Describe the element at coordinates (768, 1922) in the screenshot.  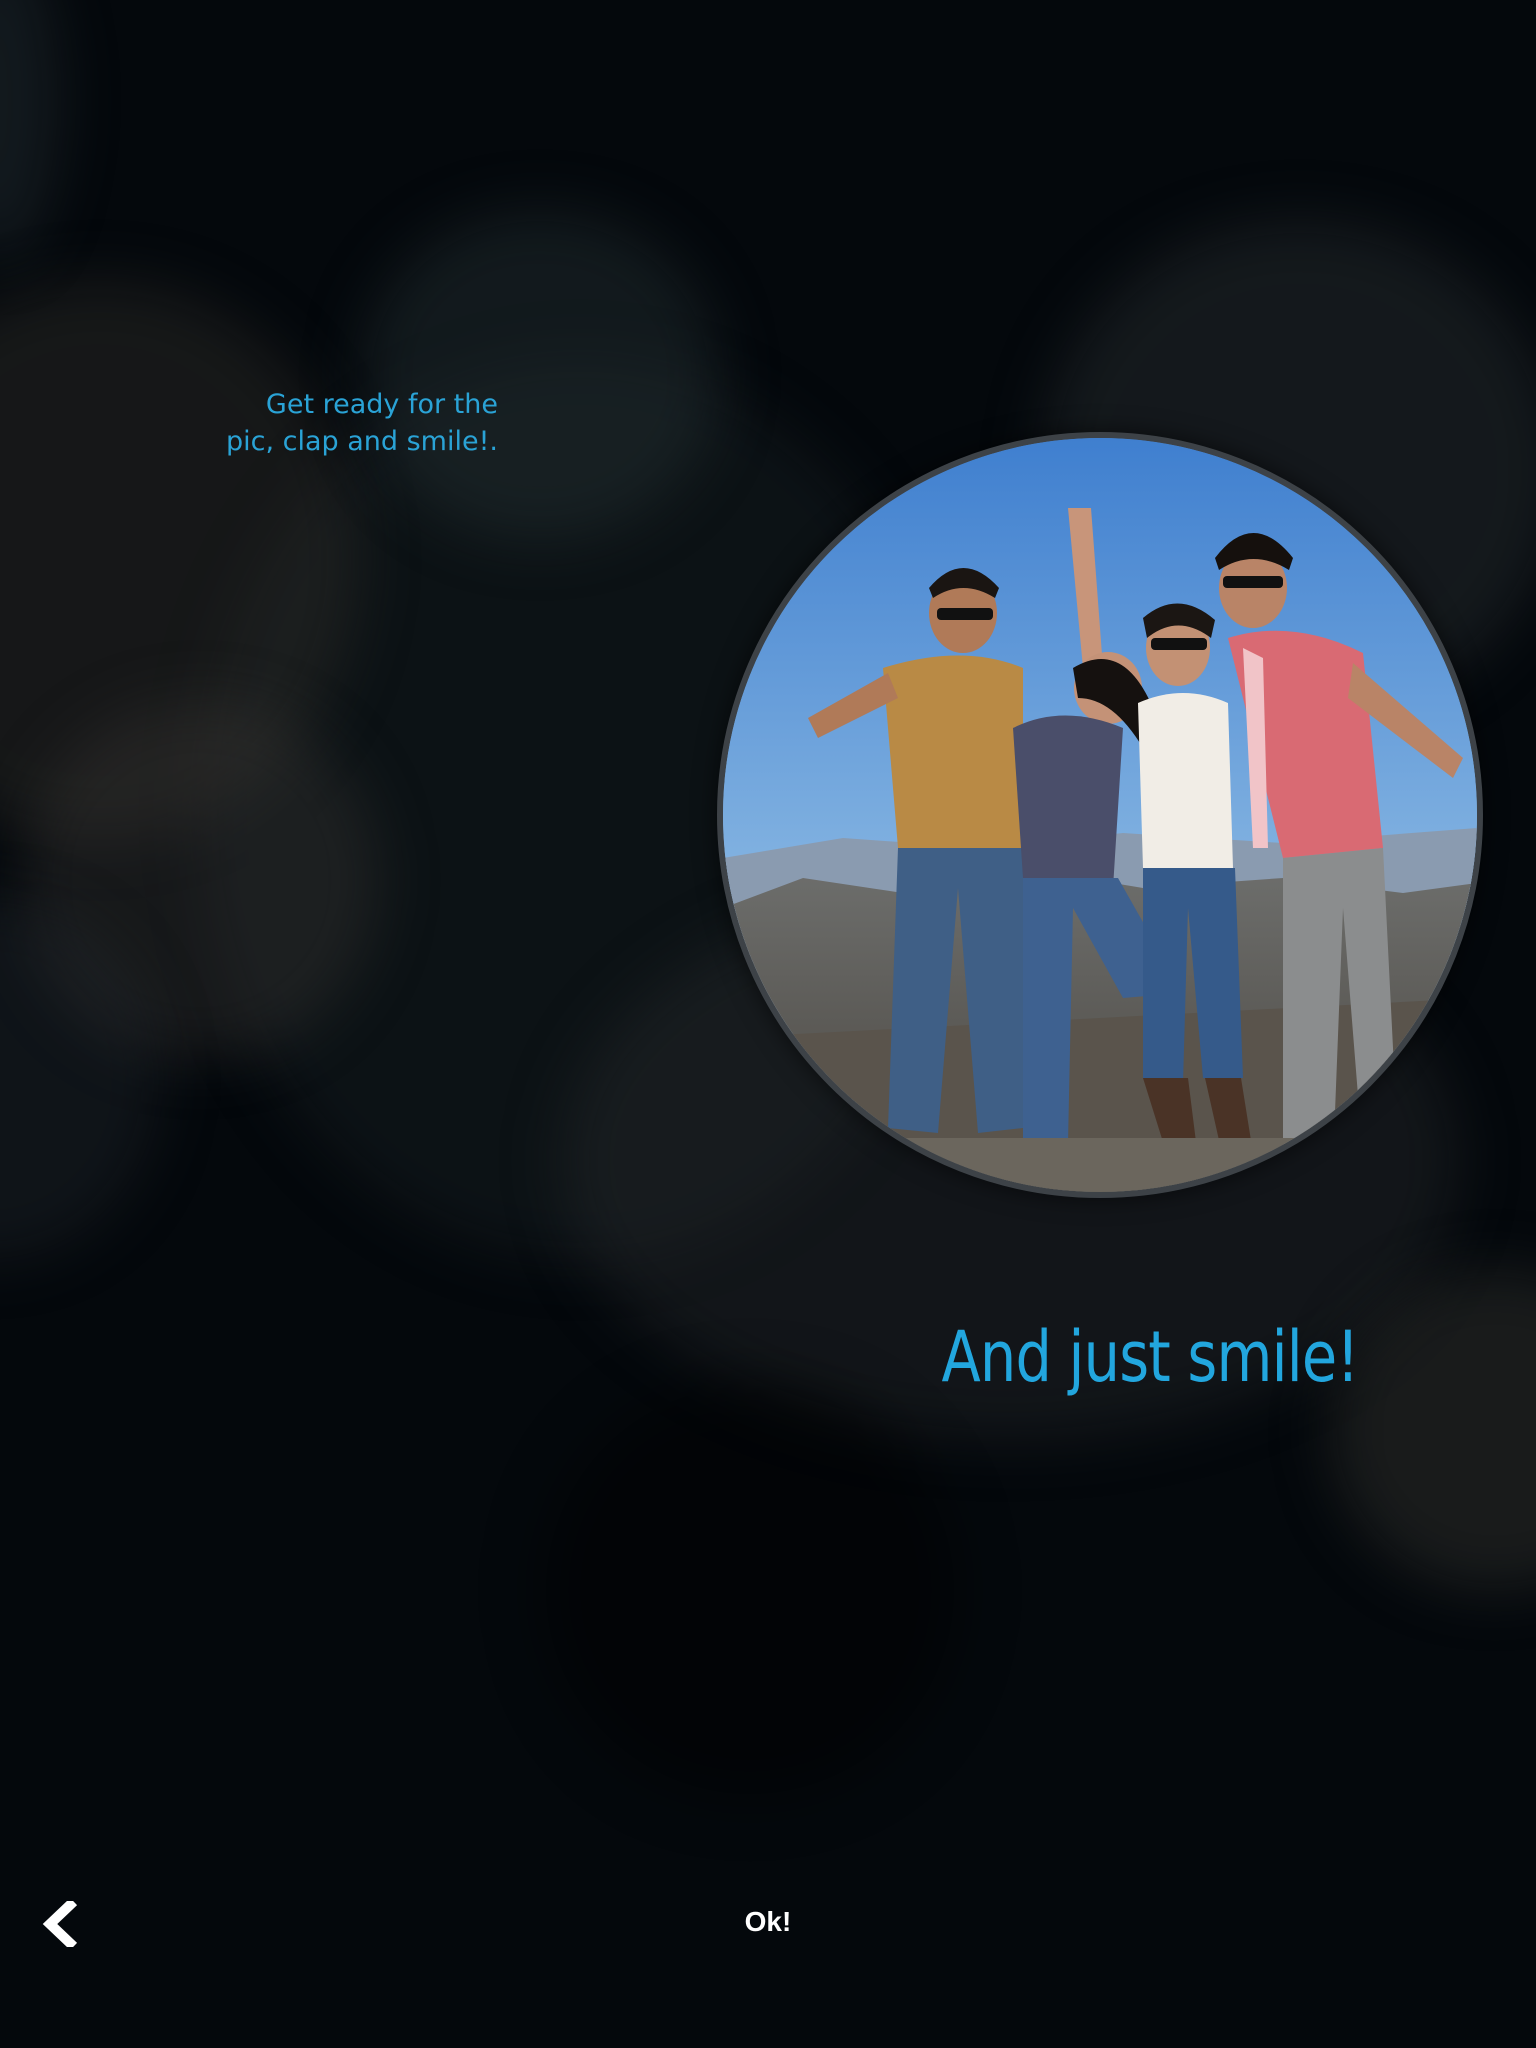
I see `ok-button: Ok!` at that location.